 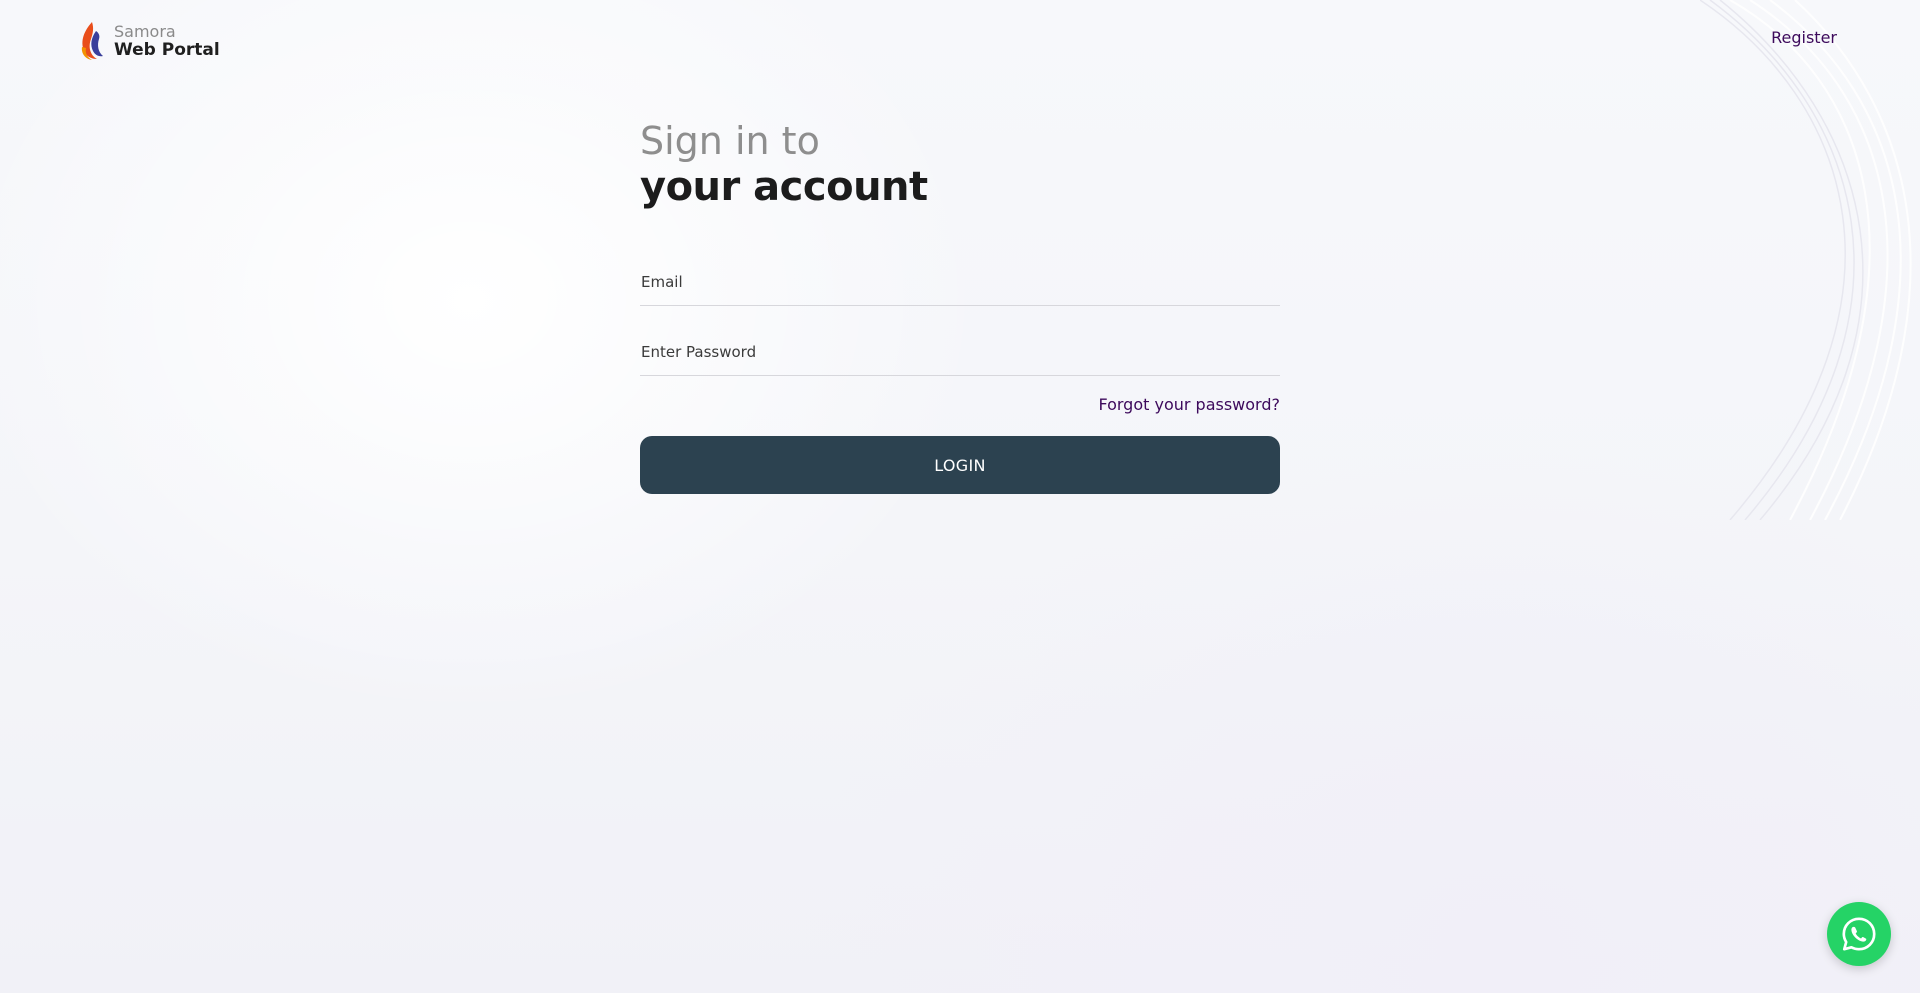 I want to click on register-link: Register, so click(x=1804, y=37).